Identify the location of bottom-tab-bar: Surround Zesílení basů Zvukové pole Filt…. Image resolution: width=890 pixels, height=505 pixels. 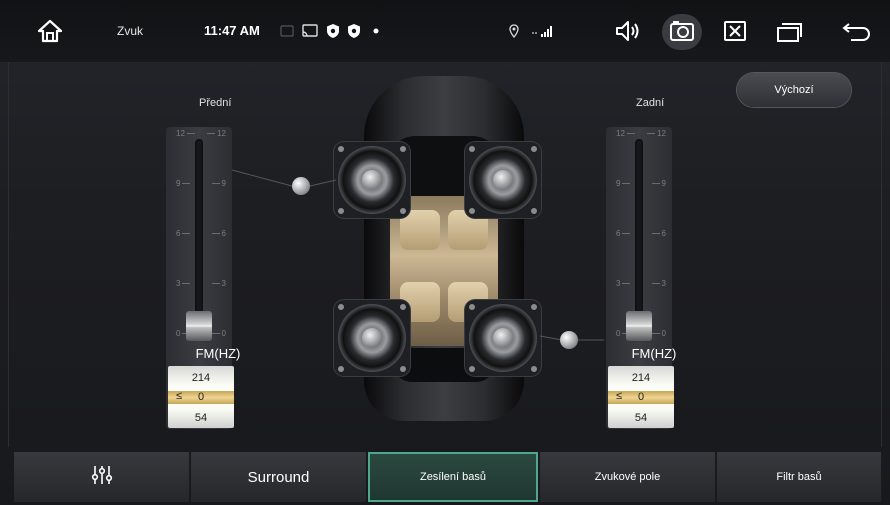
(446, 478).